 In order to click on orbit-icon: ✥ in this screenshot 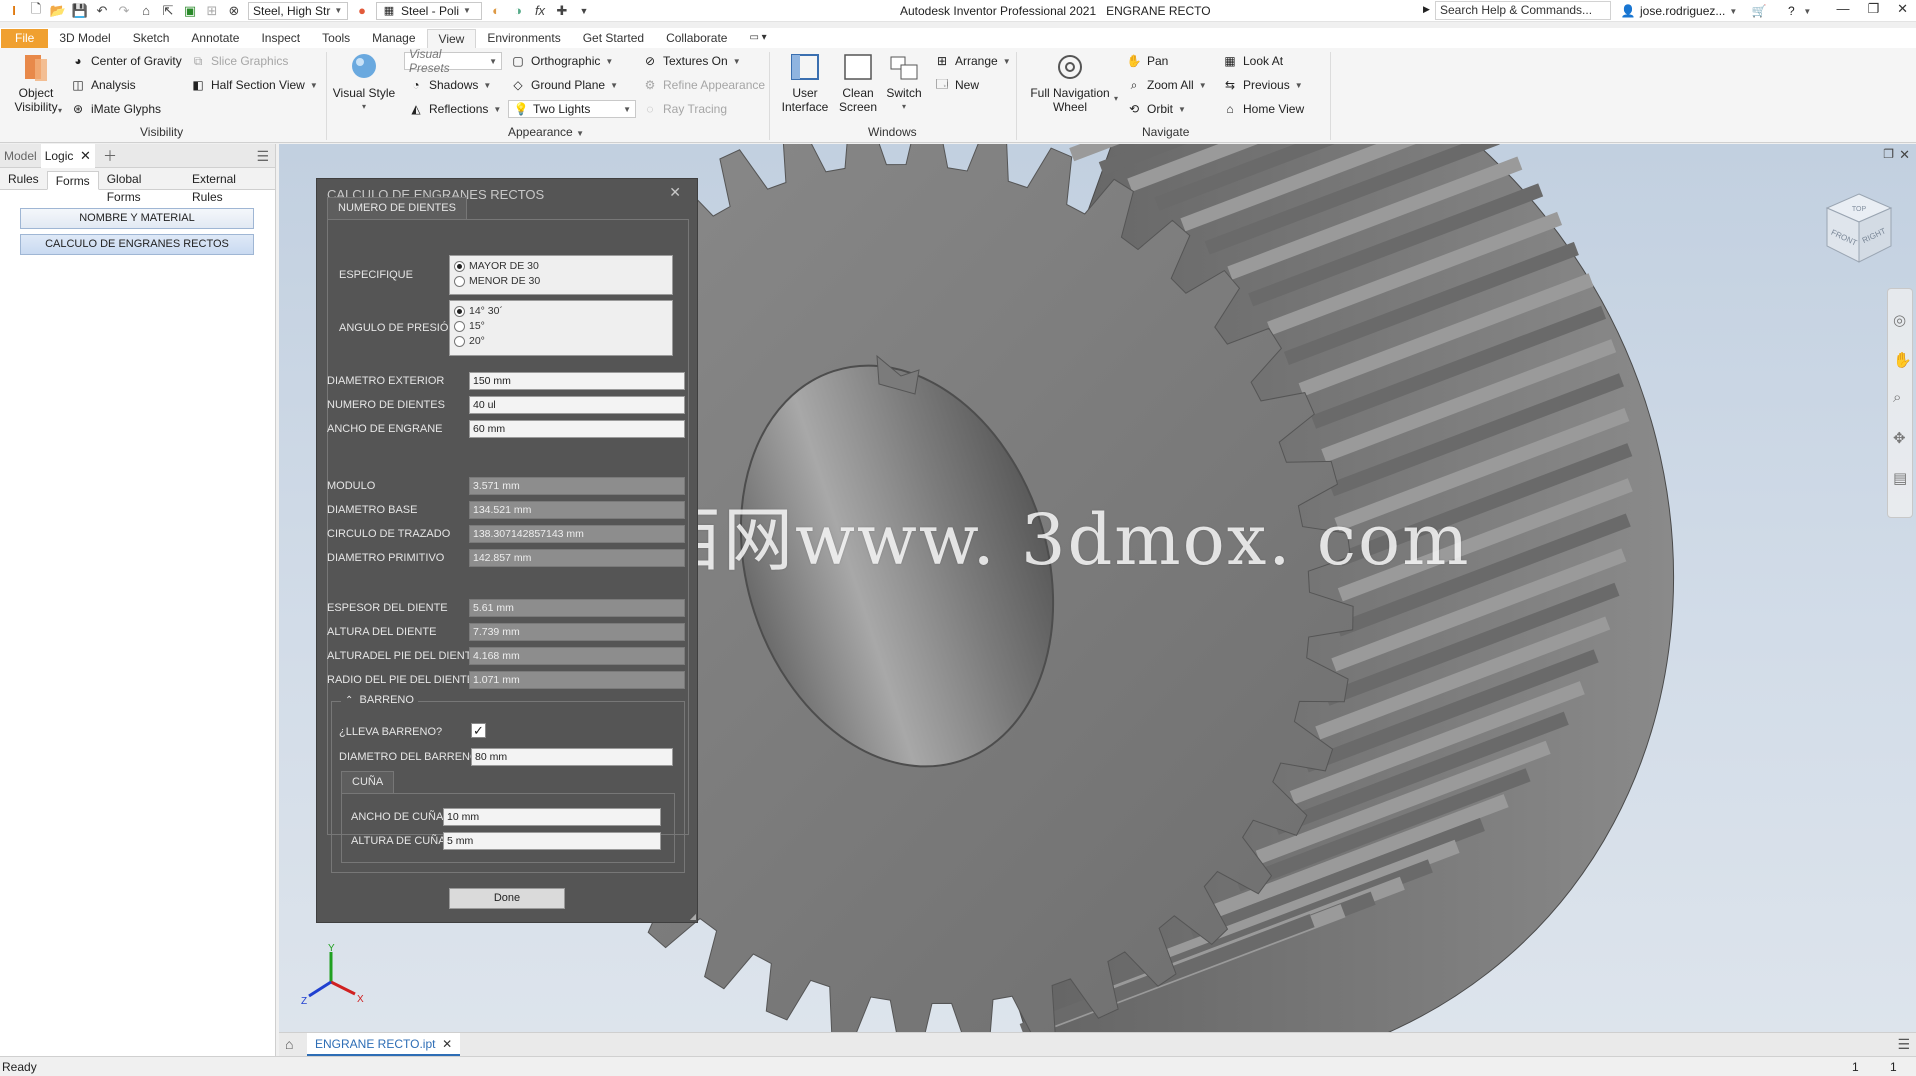, I will do `click(1899, 438)`.